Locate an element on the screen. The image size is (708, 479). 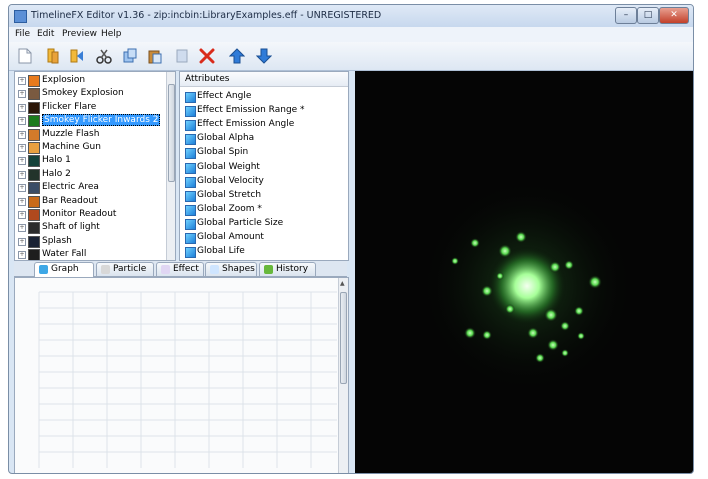
clear-icon is located at coordinates (182, 56).